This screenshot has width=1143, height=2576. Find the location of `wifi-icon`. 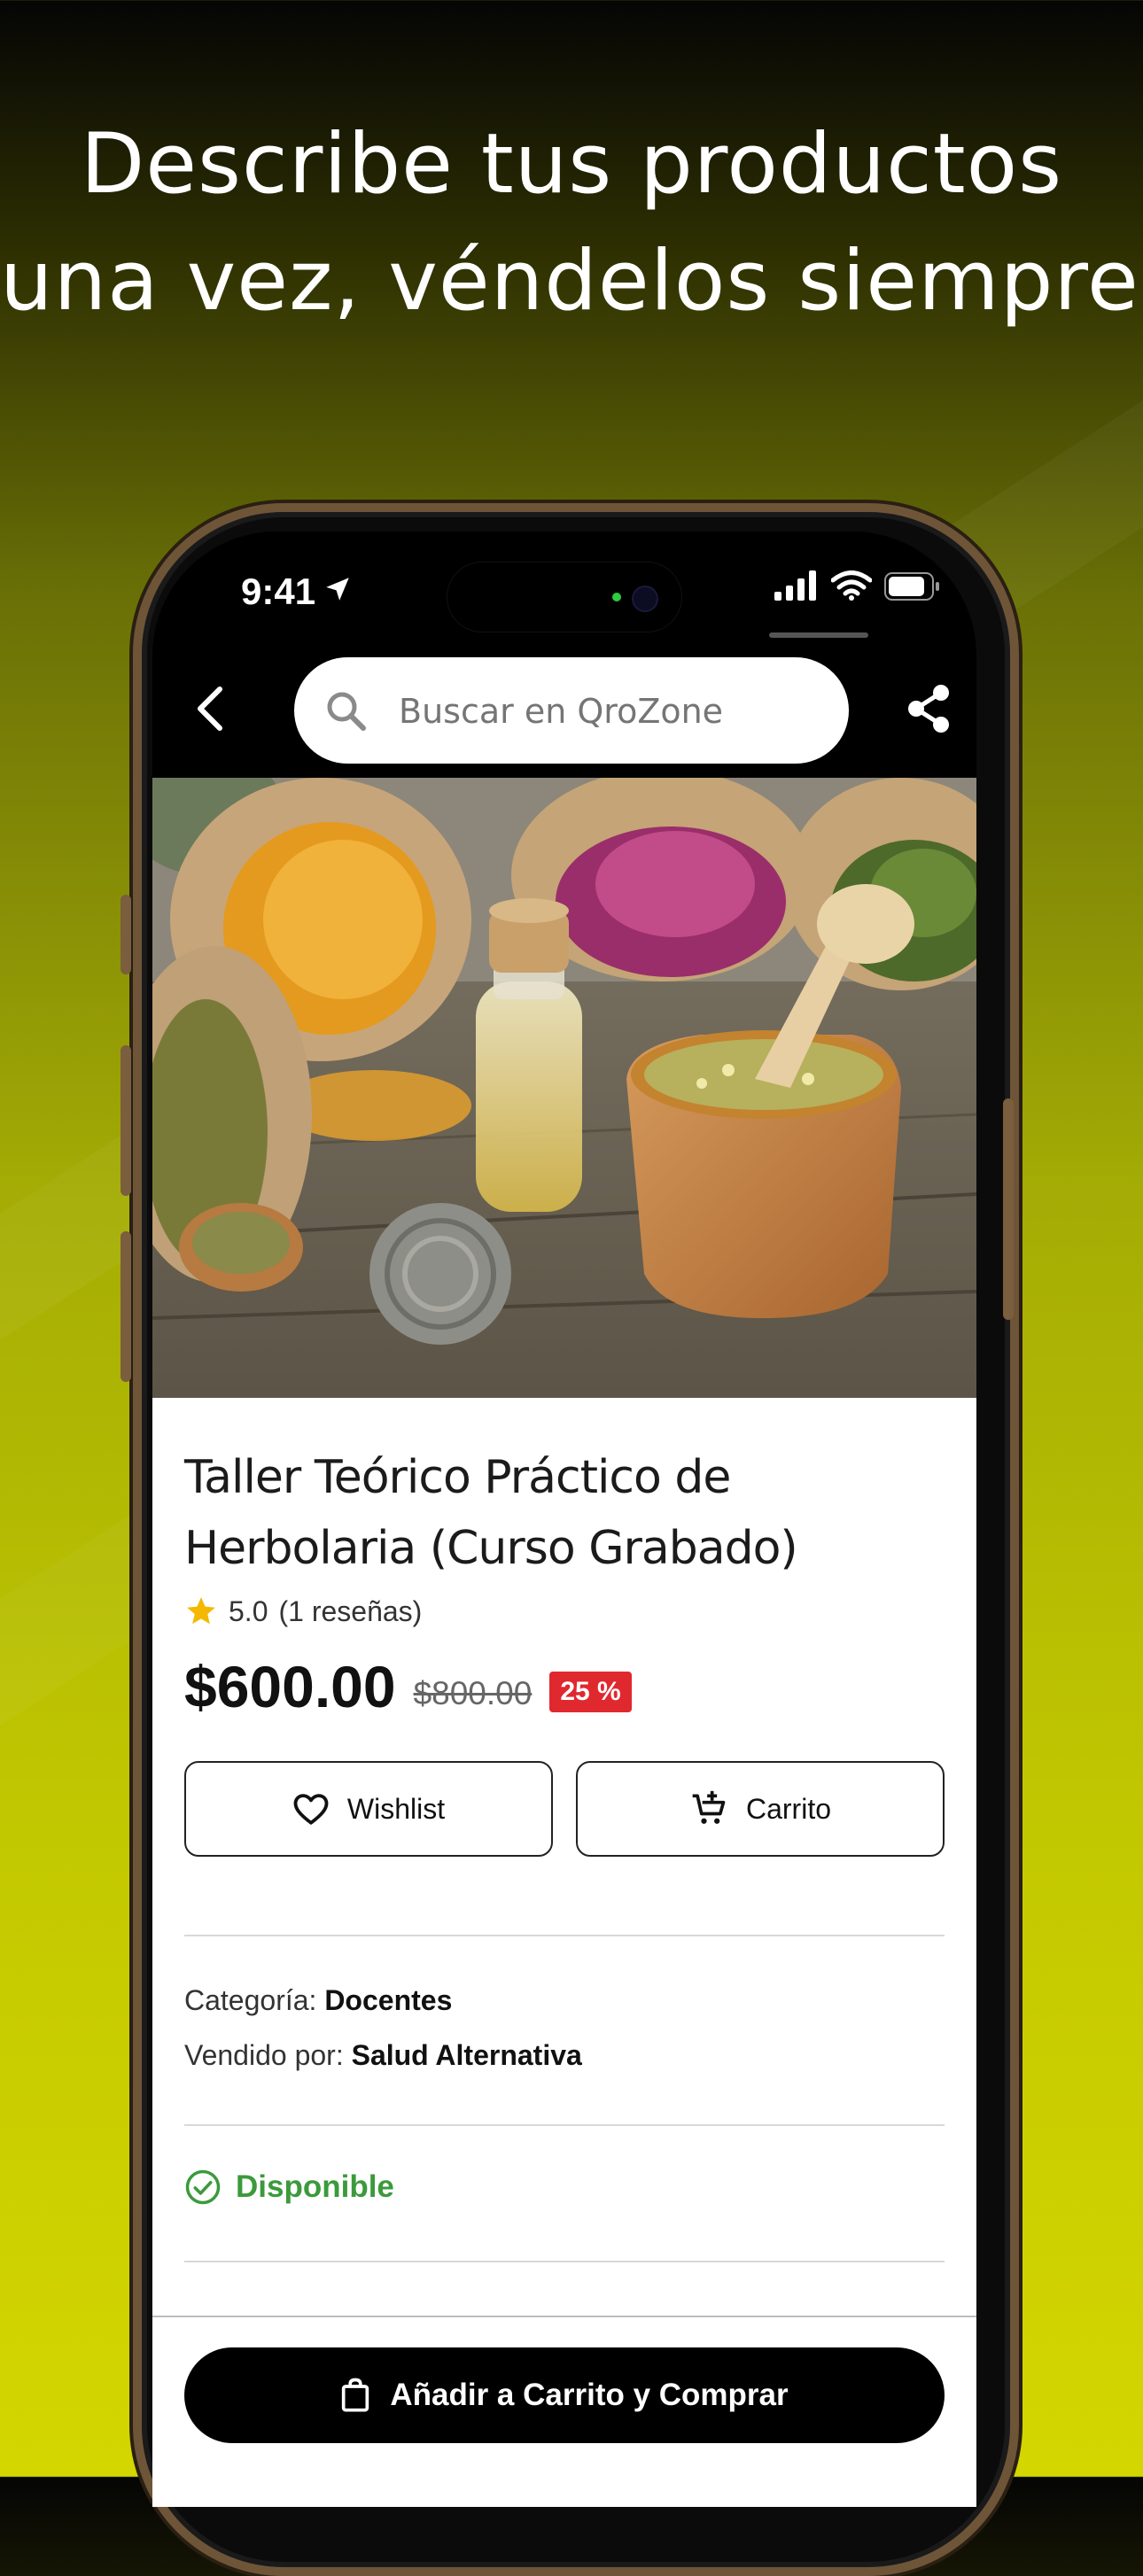

wifi-icon is located at coordinates (851, 585).